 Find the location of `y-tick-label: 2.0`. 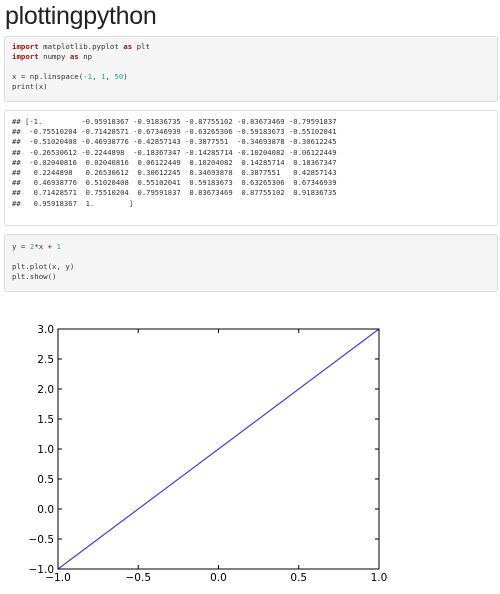

y-tick-label: 2.0 is located at coordinates (45, 390).